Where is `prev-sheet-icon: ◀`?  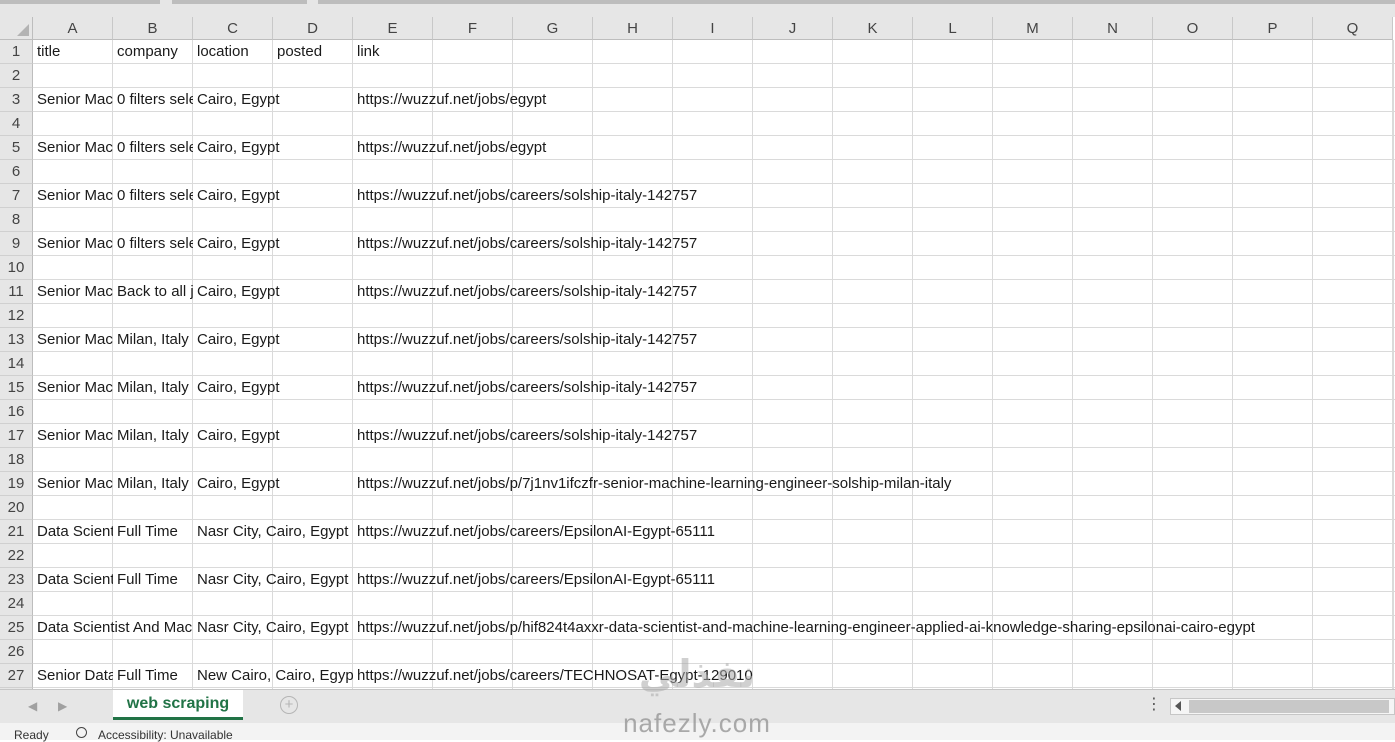 prev-sheet-icon: ◀ is located at coordinates (32, 706).